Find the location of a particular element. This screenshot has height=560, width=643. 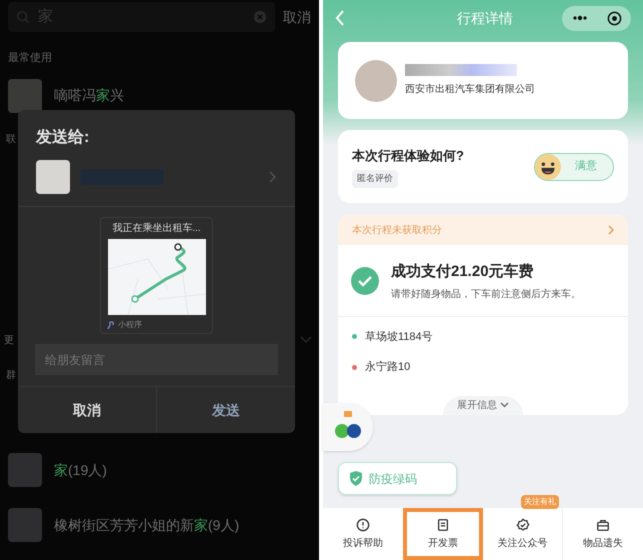

bottom-bar-item: 物品遗失 is located at coordinates (603, 534).